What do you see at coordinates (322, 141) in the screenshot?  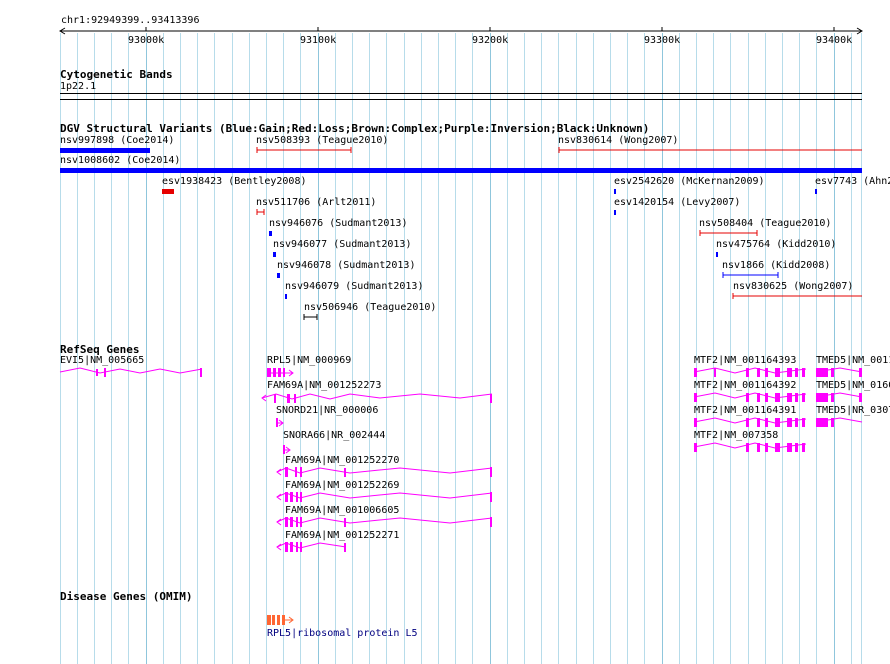 I see `dgv-feature-label: nsv508393 (Teague2010)` at bounding box center [322, 141].